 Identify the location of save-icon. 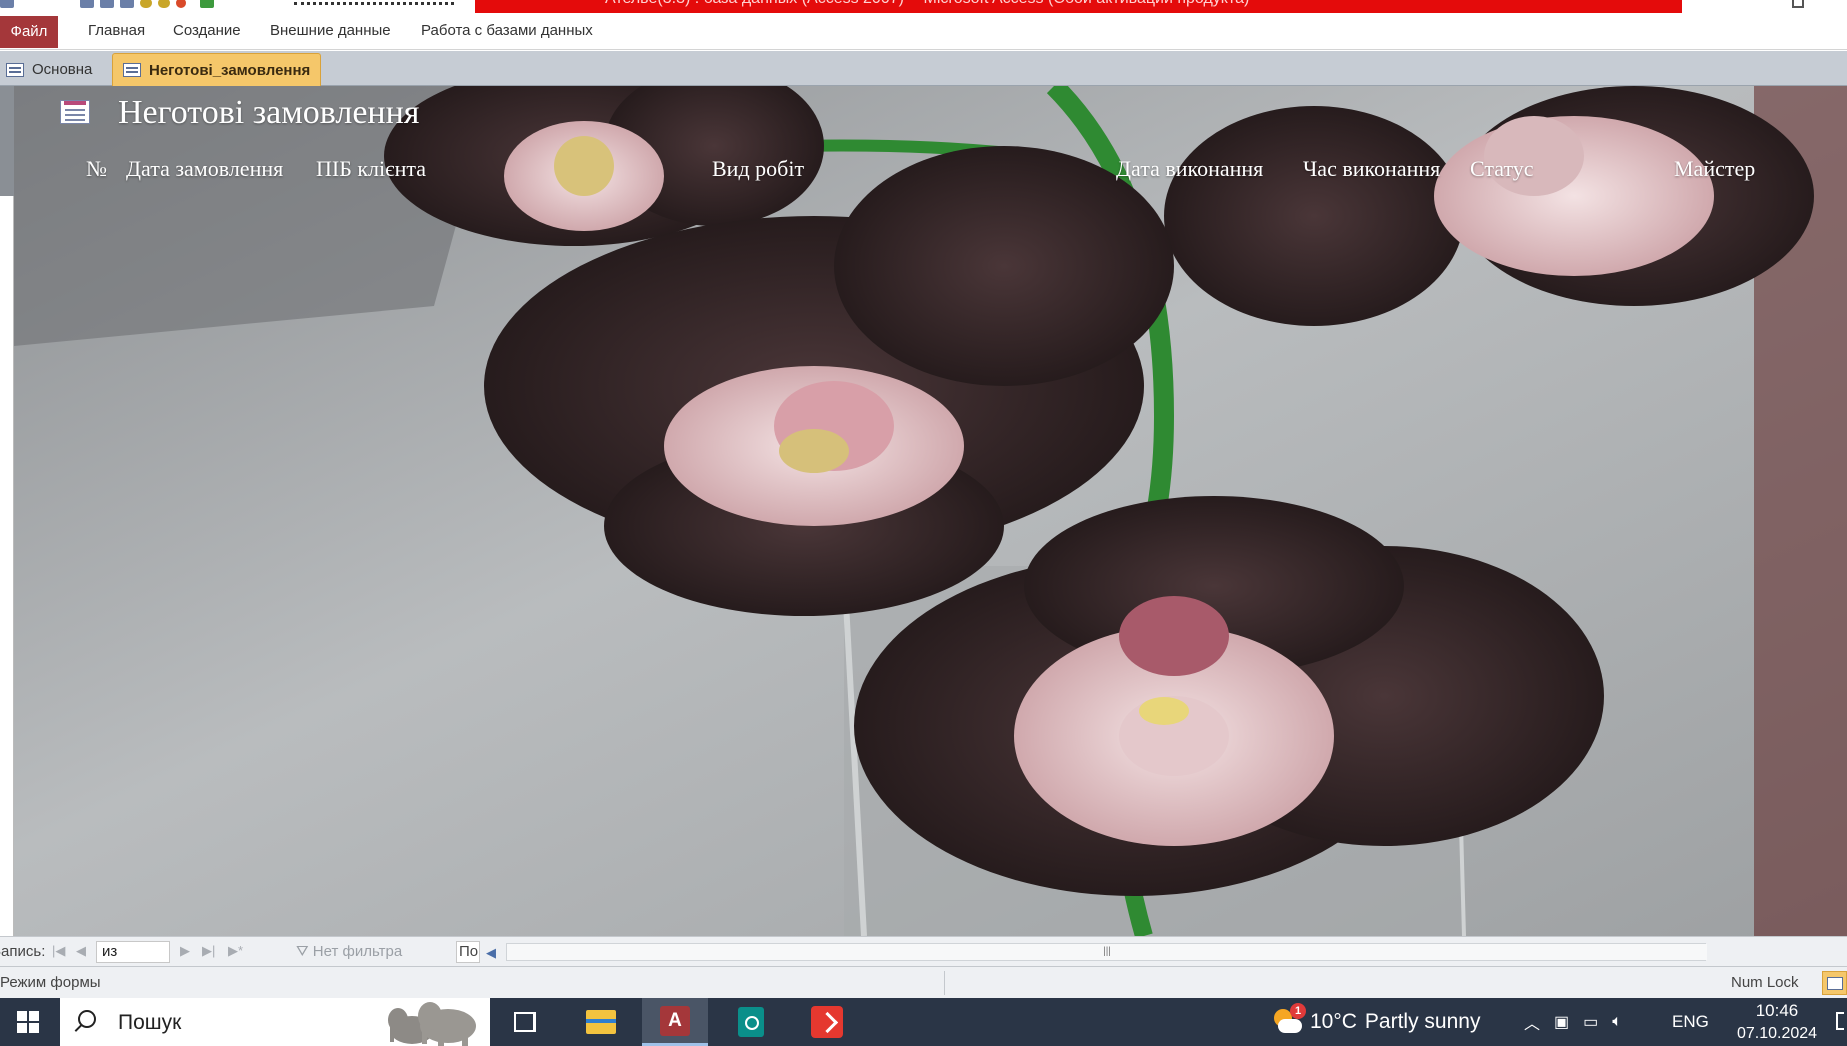
(87, 4).